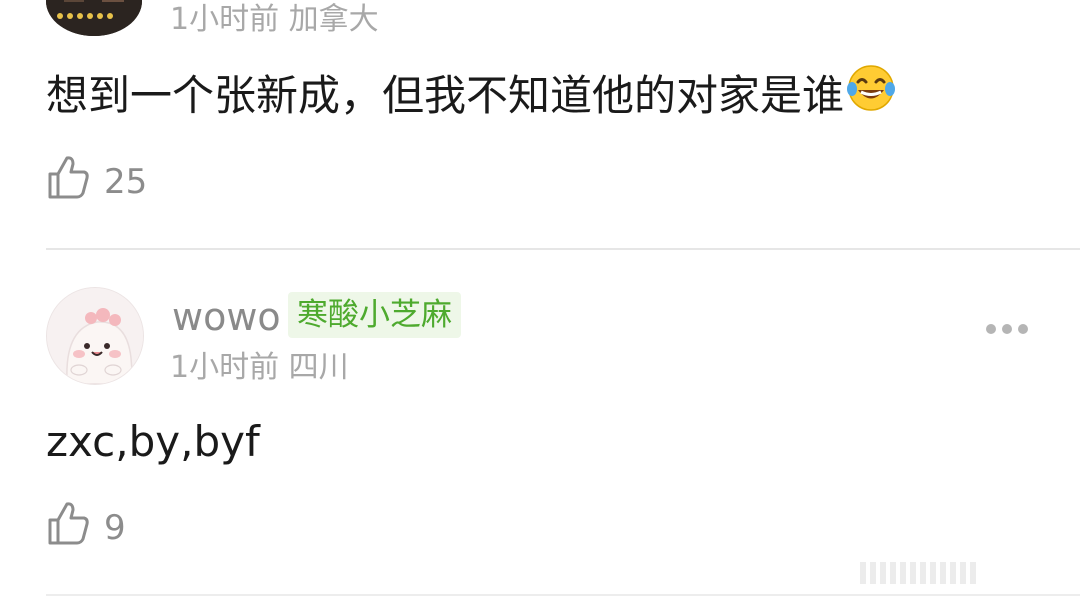 The height and width of the screenshot is (600, 1080). I want to click on more-options-icon, so click(1007, 329).